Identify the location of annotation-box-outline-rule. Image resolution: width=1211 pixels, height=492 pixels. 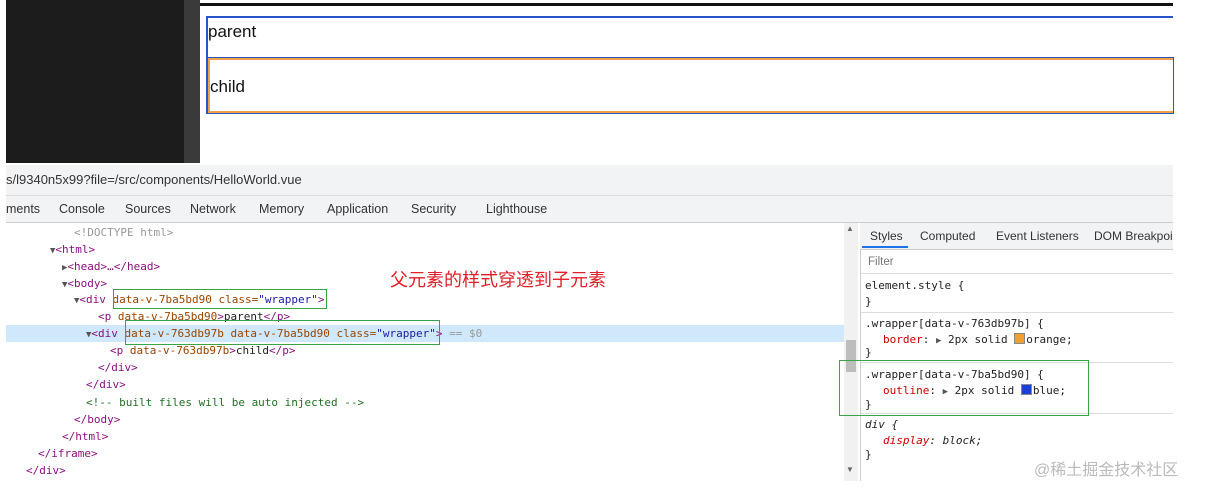
(964, 388).